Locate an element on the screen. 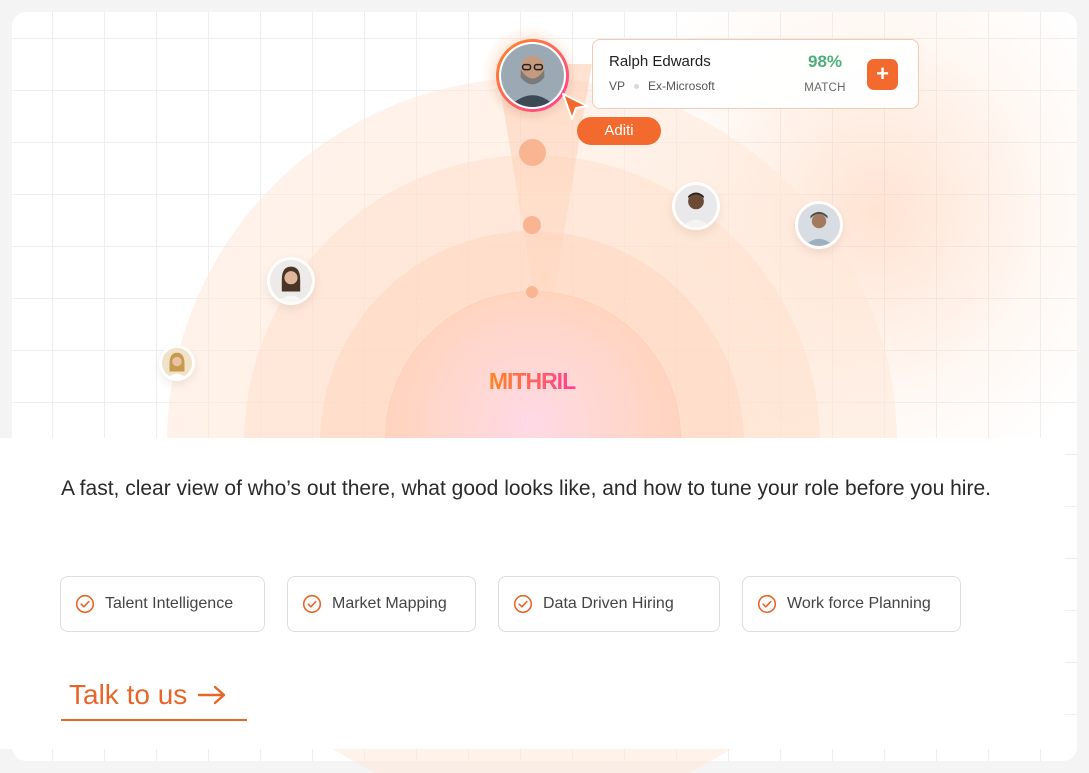 The width and height of the screenshot is (1089, 773). feature-label: Market Mapping is located at coordinates (389, 603).